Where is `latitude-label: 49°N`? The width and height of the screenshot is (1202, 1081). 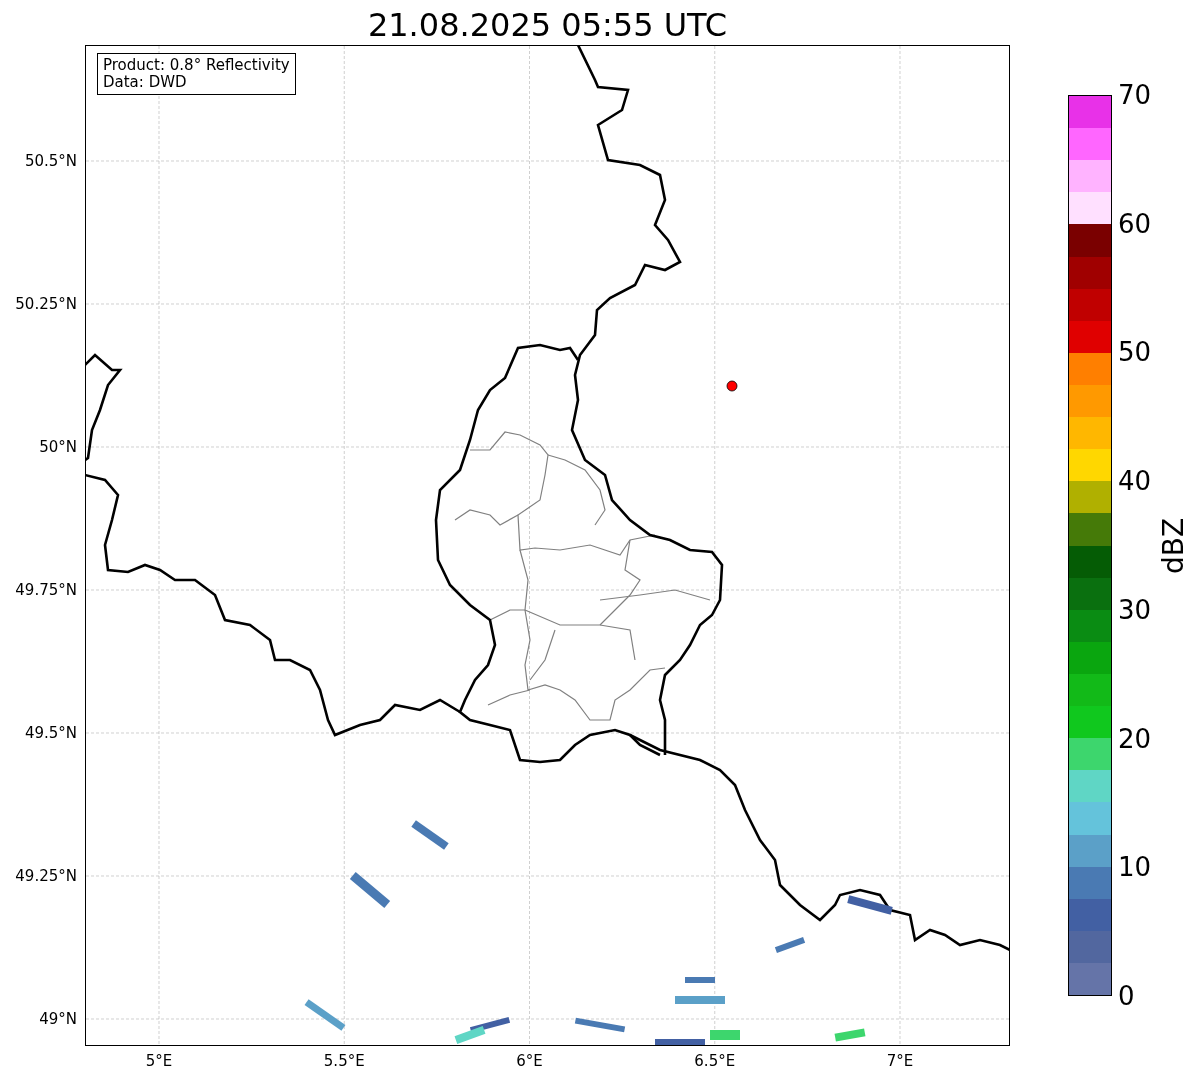
latitude-label: 49°N is located at coordinates (58, 1019).